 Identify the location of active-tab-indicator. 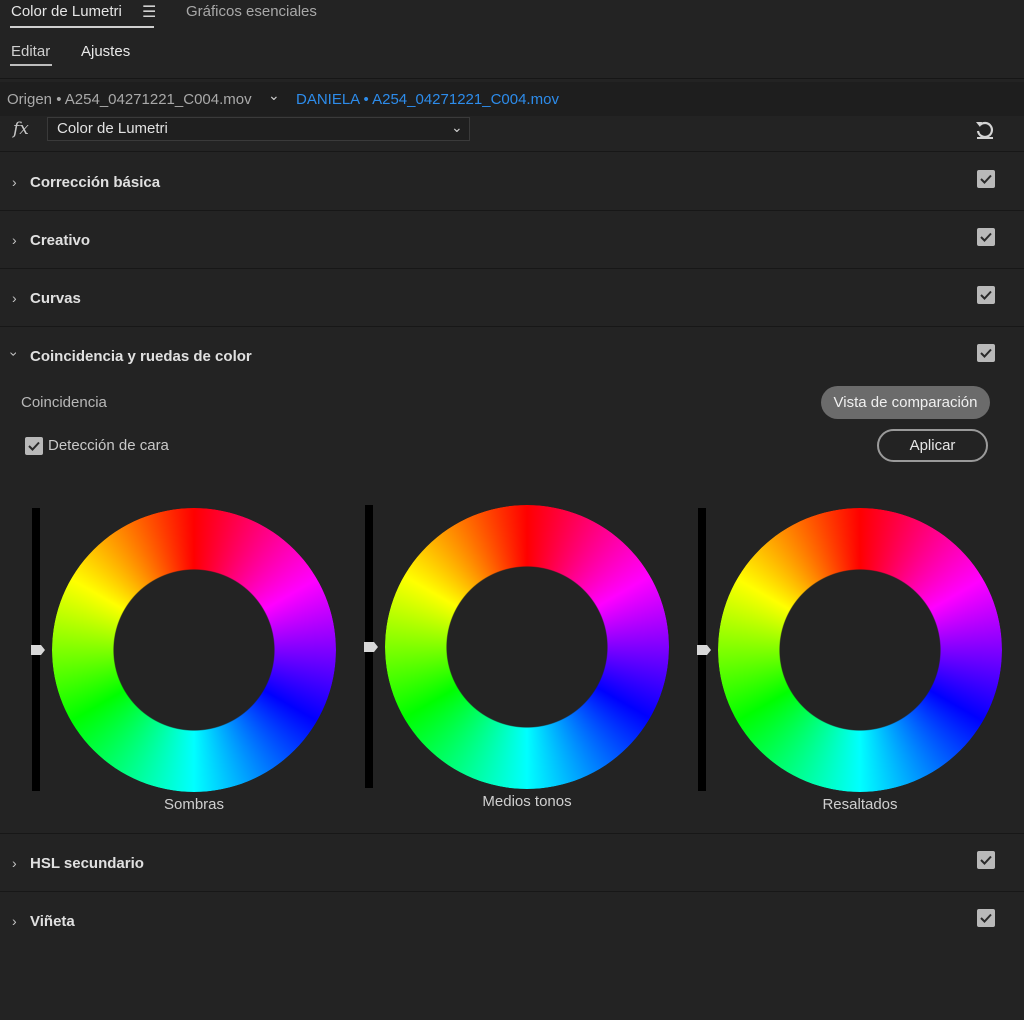
(82, 27).